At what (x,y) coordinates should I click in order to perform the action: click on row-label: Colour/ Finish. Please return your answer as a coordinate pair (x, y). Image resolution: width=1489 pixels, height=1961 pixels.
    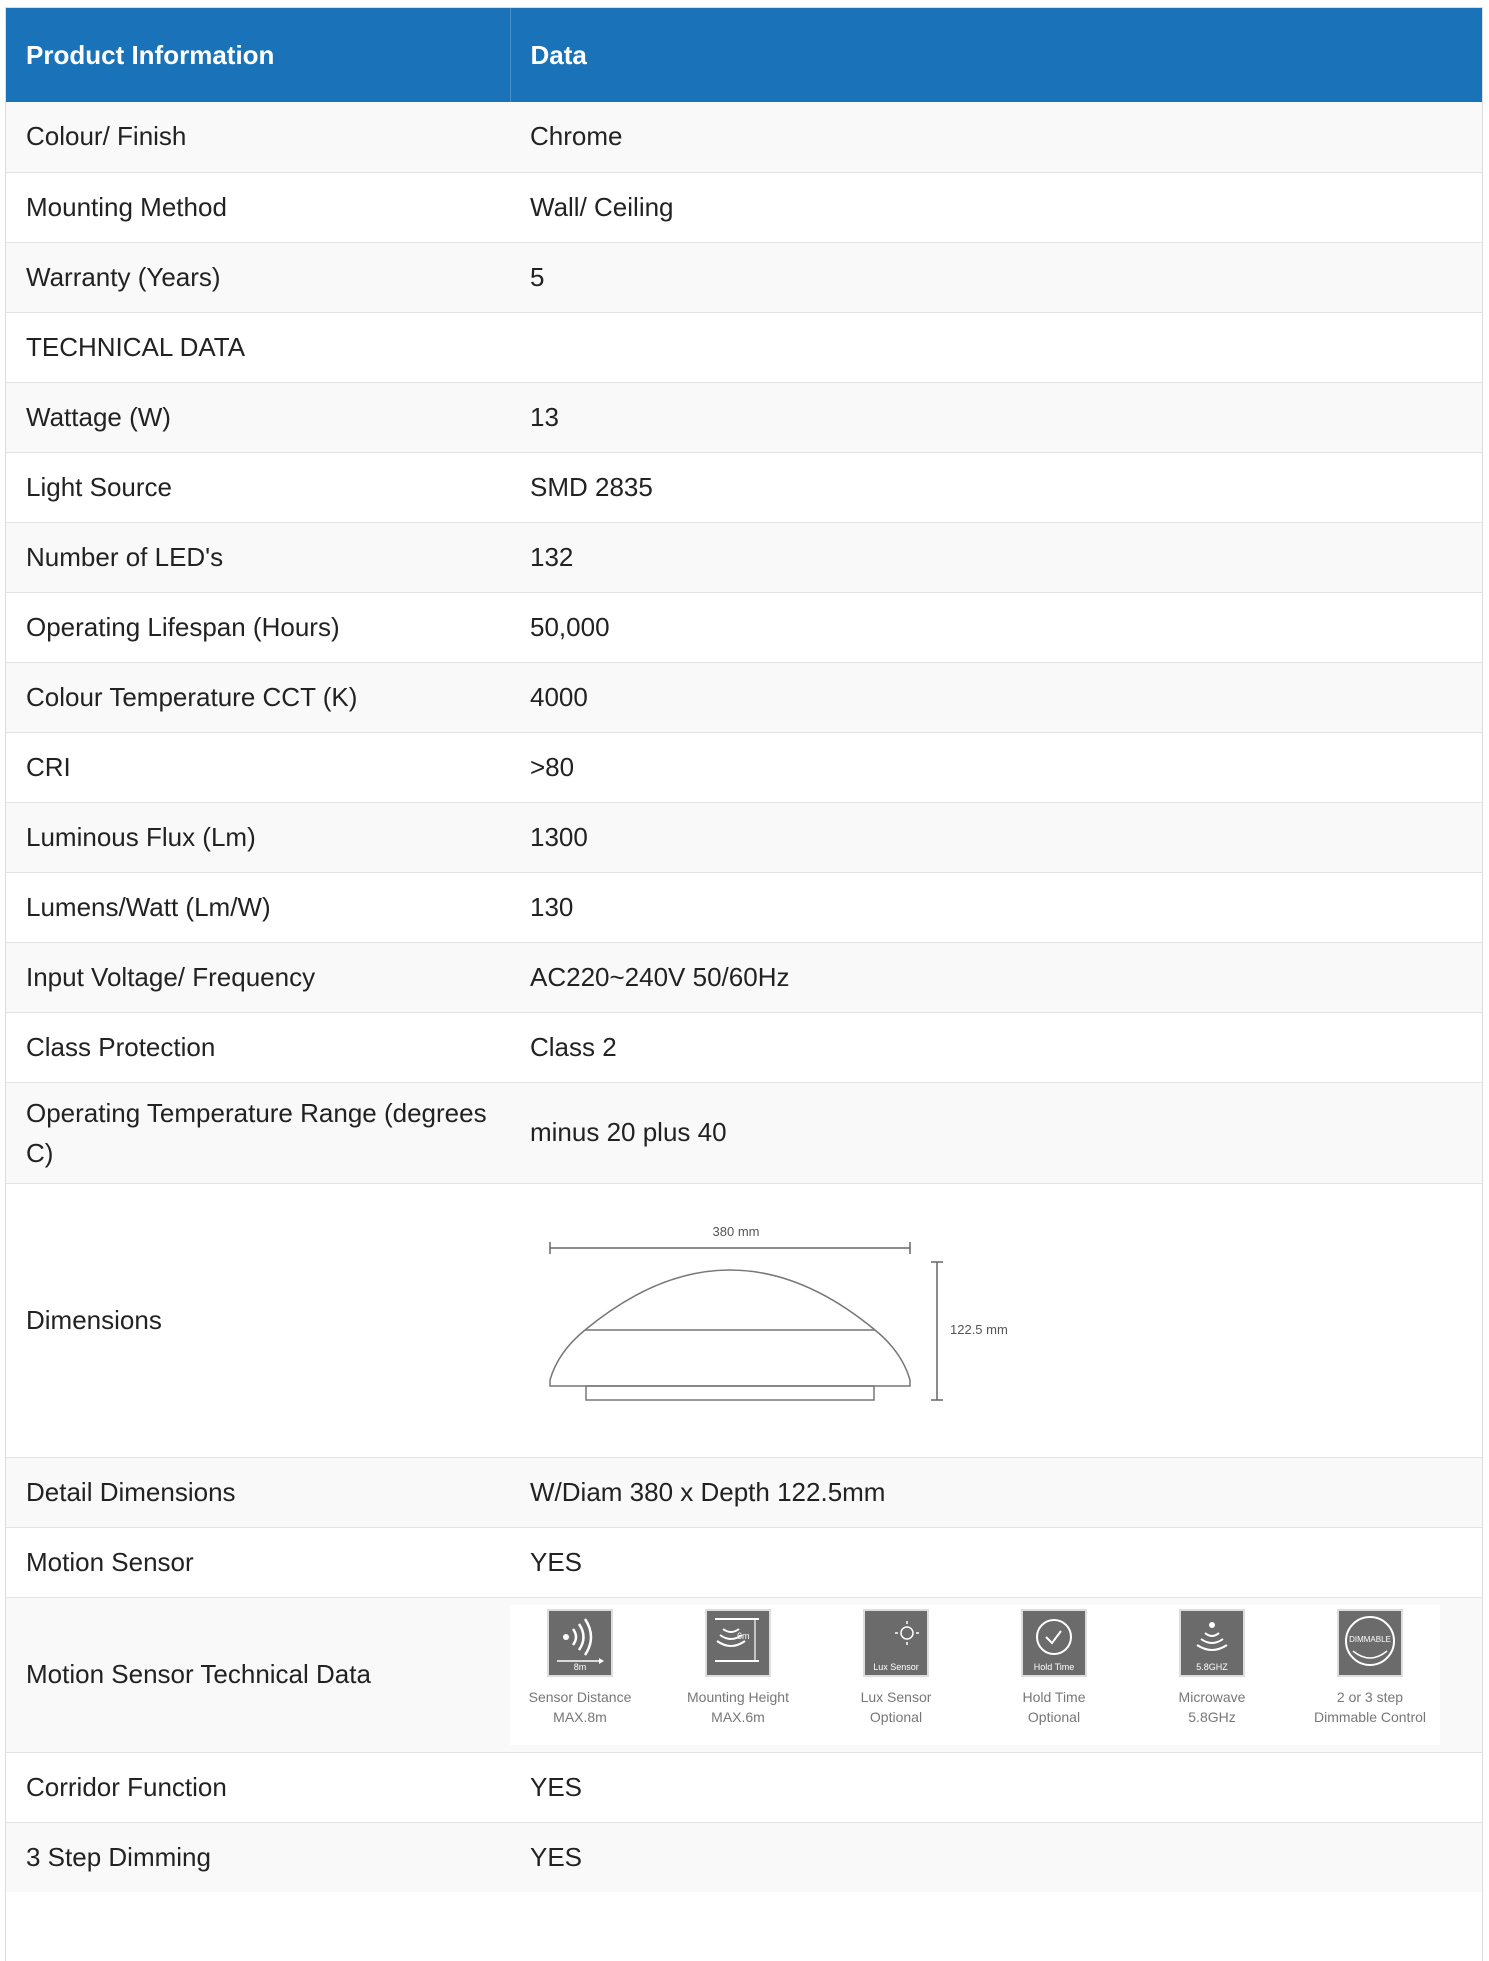
    Looking at the image, I should click on (258, 137).